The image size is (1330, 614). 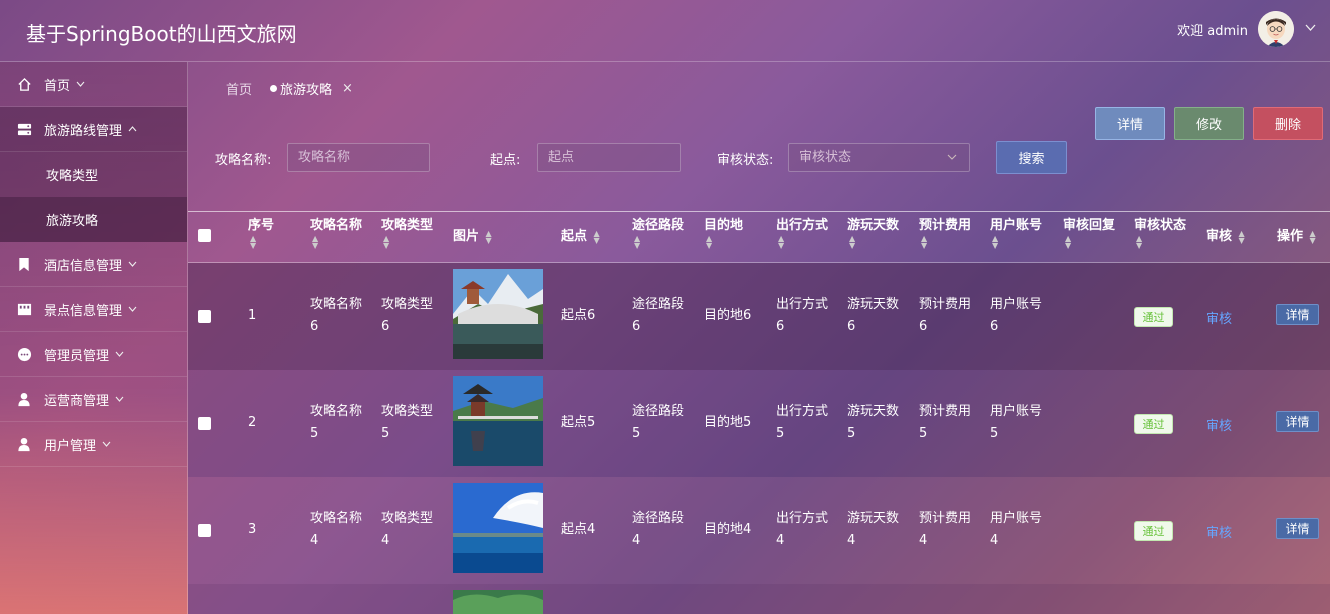 What do you see at coordinates (1160, 234) in the screenshot?
I see `col-status: 审核状态 ▲ ▼` at bounding box center [1160, 234].